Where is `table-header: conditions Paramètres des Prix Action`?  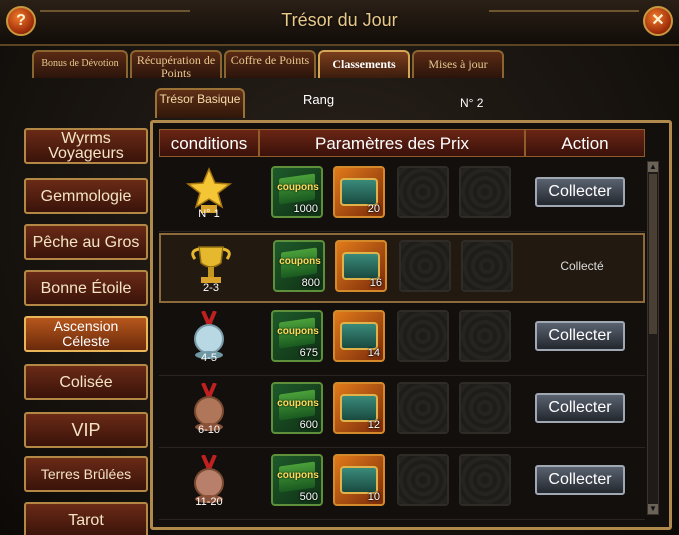 table-header: conditions Paramètres des Prix Action is located at coordinates (412, 143).